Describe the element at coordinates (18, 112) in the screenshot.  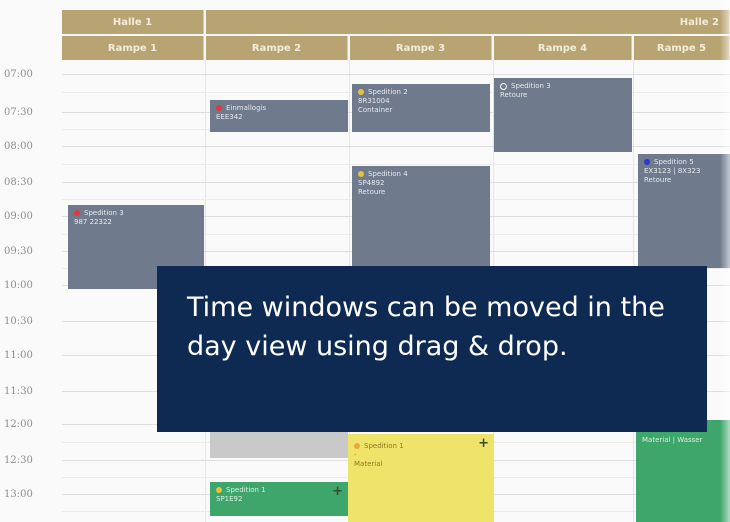
I see `time-label: 07:30` at that location.